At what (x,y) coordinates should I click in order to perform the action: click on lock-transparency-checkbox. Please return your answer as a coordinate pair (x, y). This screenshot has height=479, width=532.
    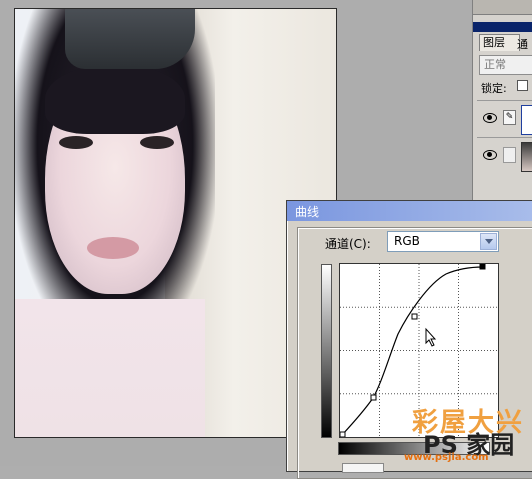
    Looking at the image, I should click on (522, 85).